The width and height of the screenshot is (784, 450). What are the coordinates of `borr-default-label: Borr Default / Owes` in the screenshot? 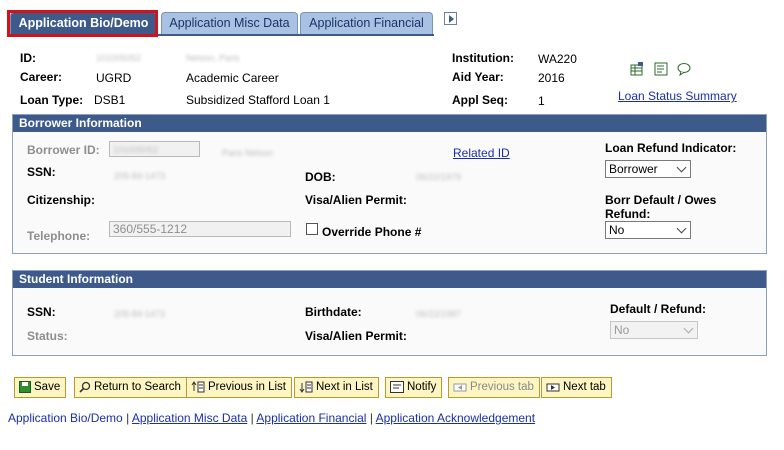 It's located at (661, 200).